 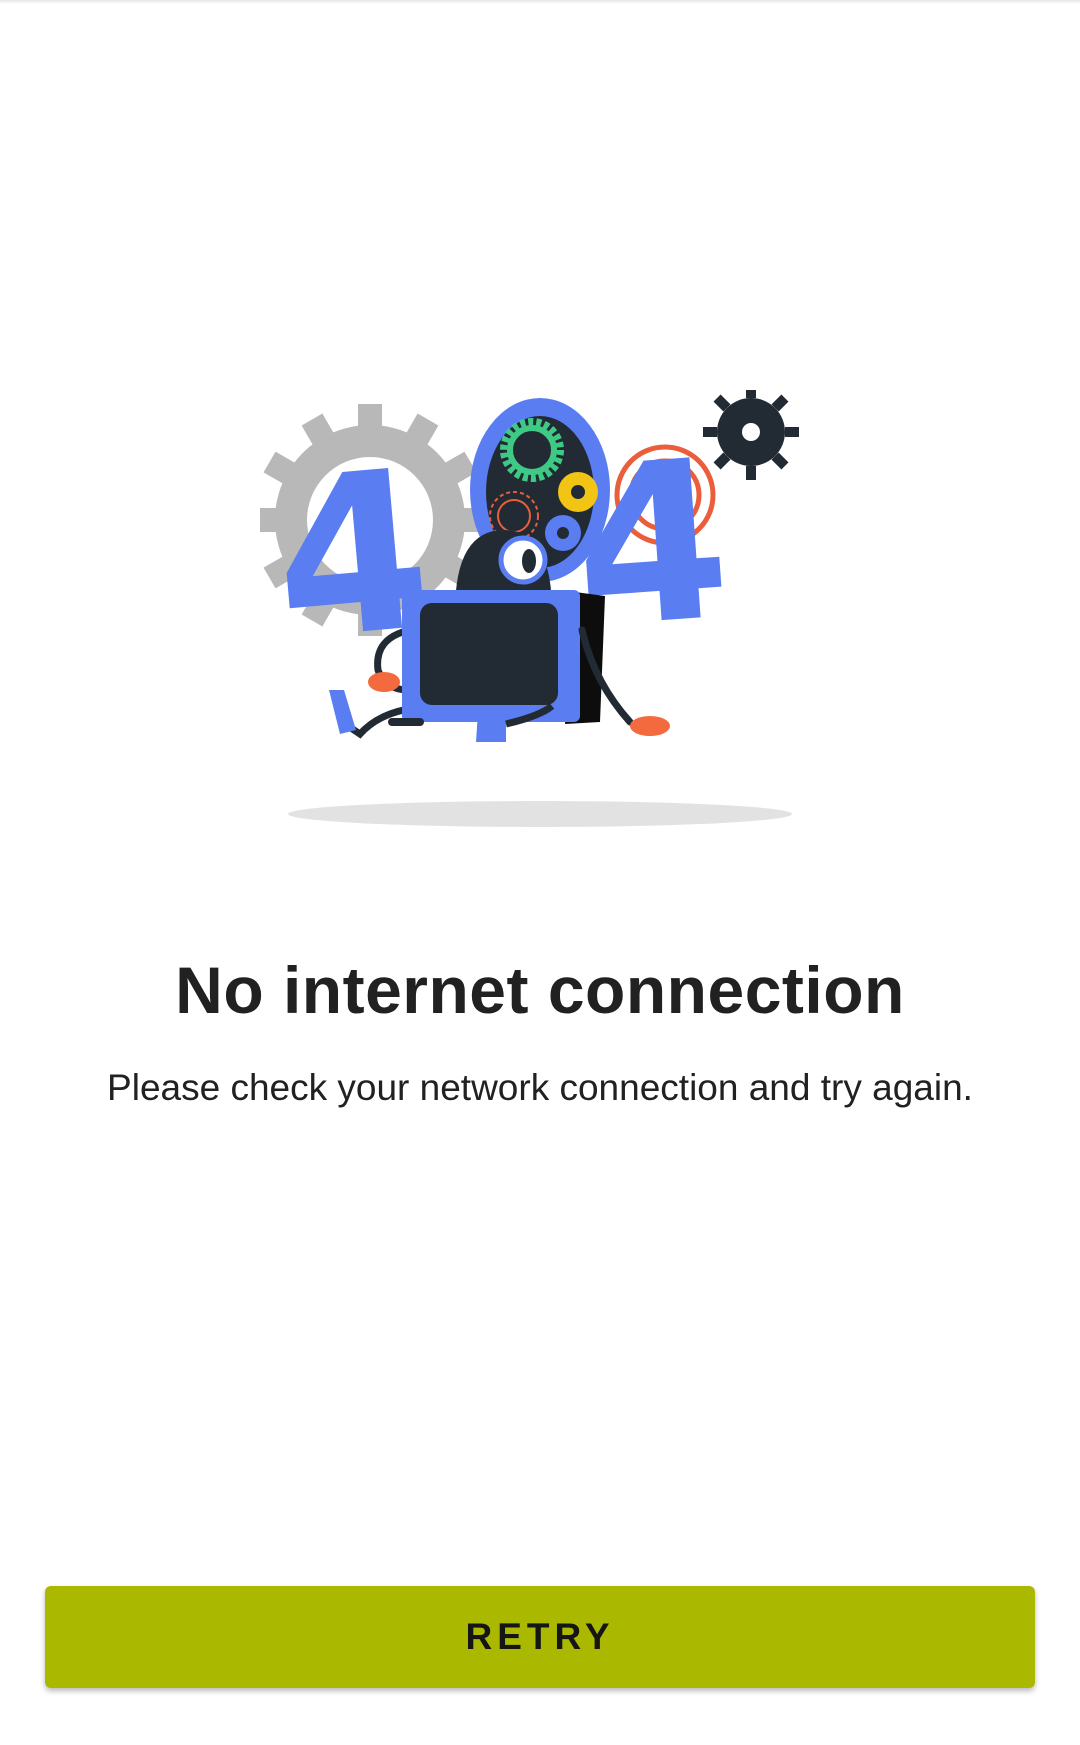 What do you see at coordinates (384, 682) in the screenshot?
I see `left-hand` at bounding box center [384, 682].